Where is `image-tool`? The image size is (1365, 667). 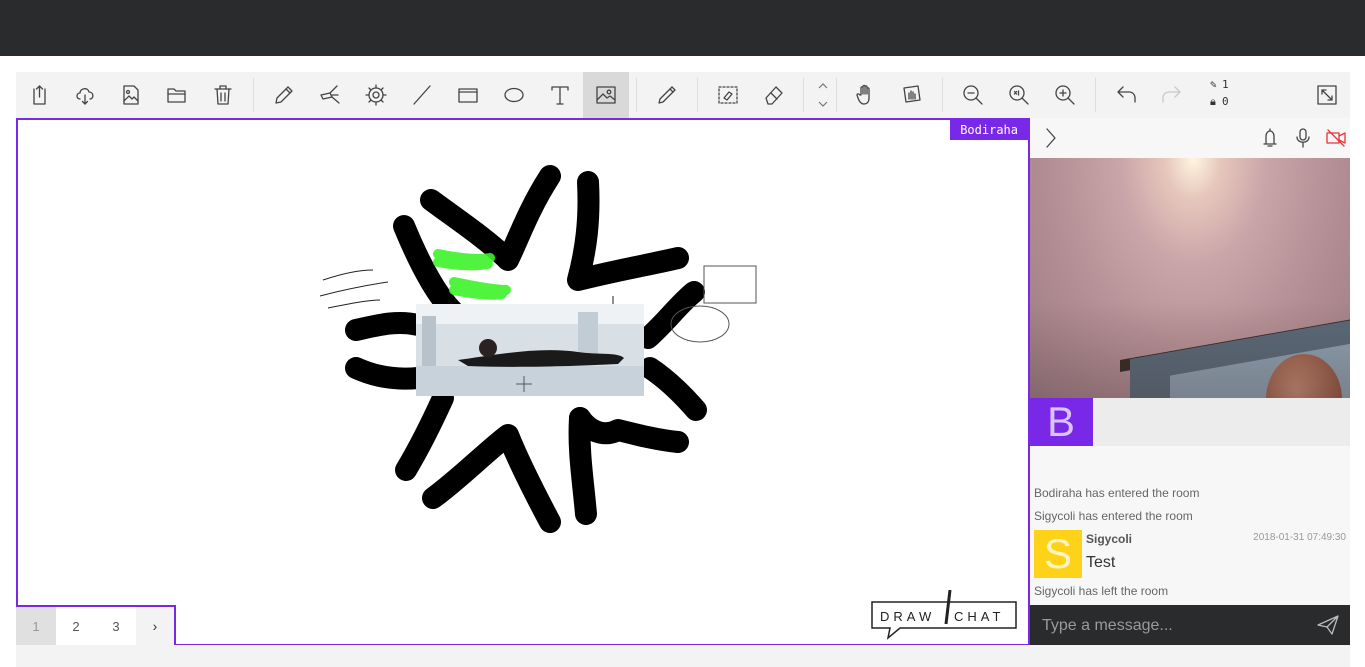
image-tool is located at coordinates (606, 95).